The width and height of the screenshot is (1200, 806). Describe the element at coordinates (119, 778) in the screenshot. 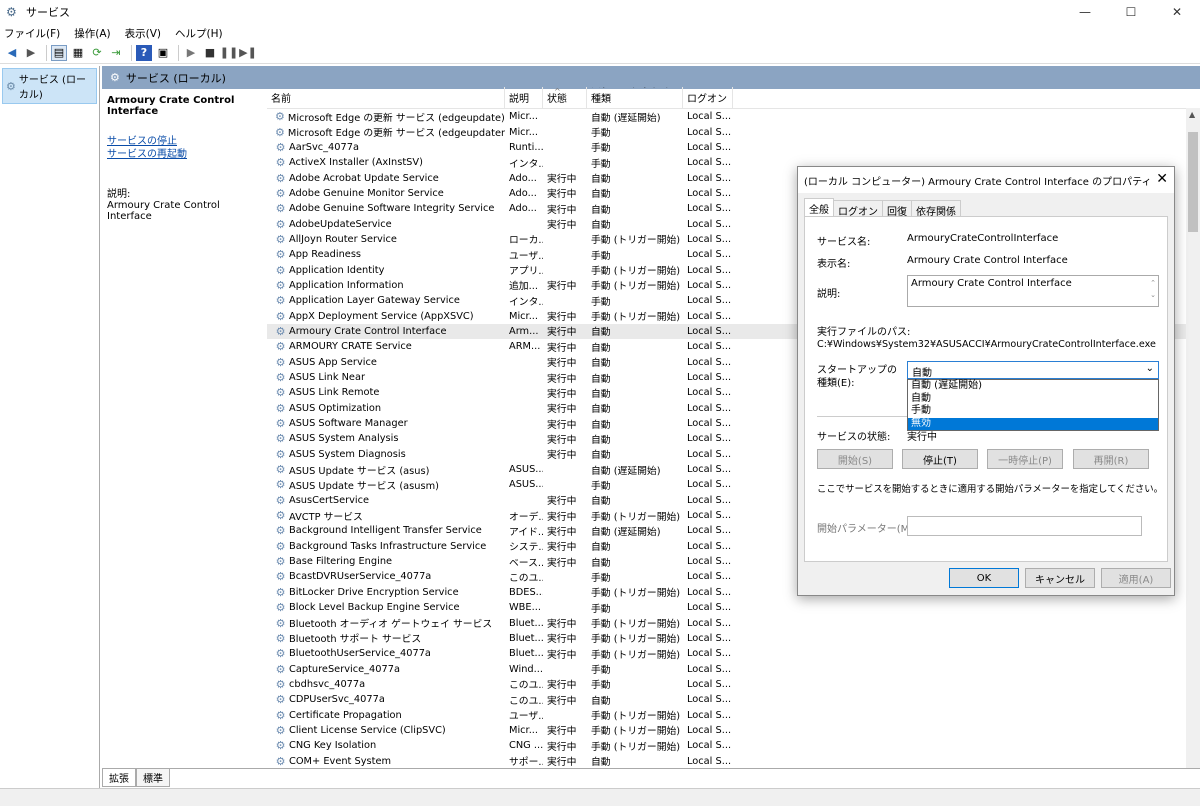

I see `tab-extended: 拡張` at that location.